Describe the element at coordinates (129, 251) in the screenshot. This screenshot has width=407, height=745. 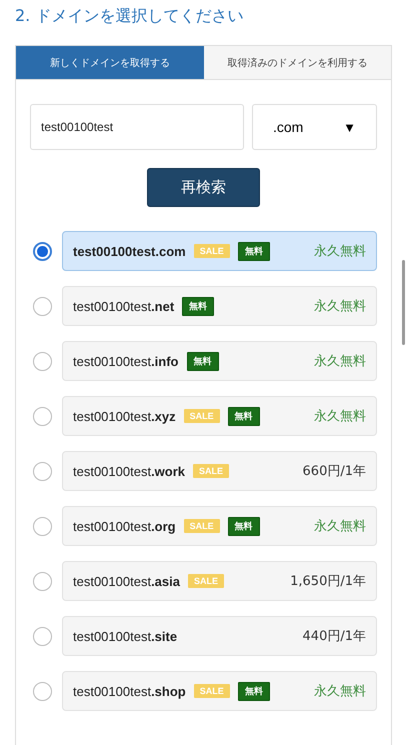
I see `domain-name: test00100test.com` at that location.